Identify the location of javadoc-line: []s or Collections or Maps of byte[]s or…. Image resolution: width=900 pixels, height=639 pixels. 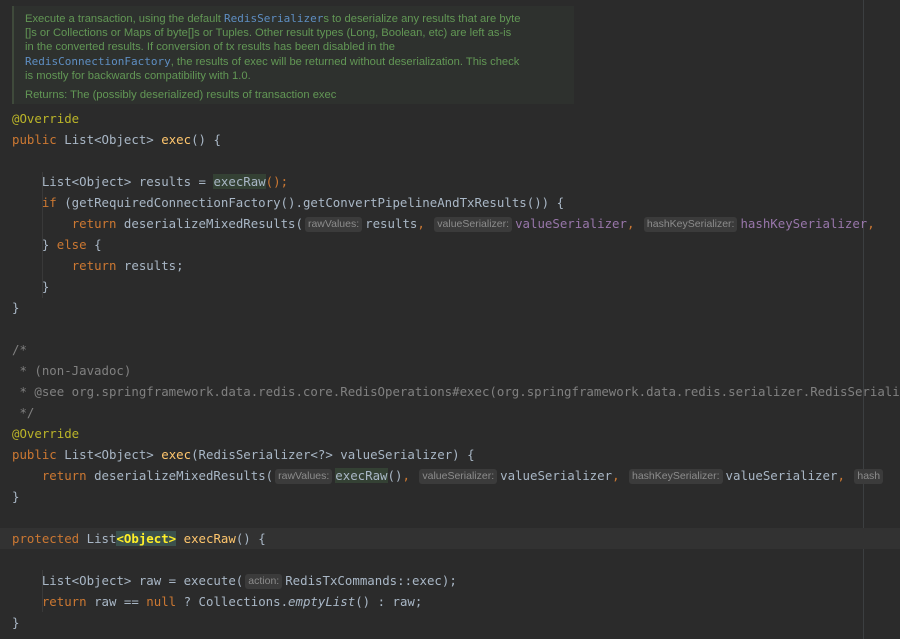
(268, 33).